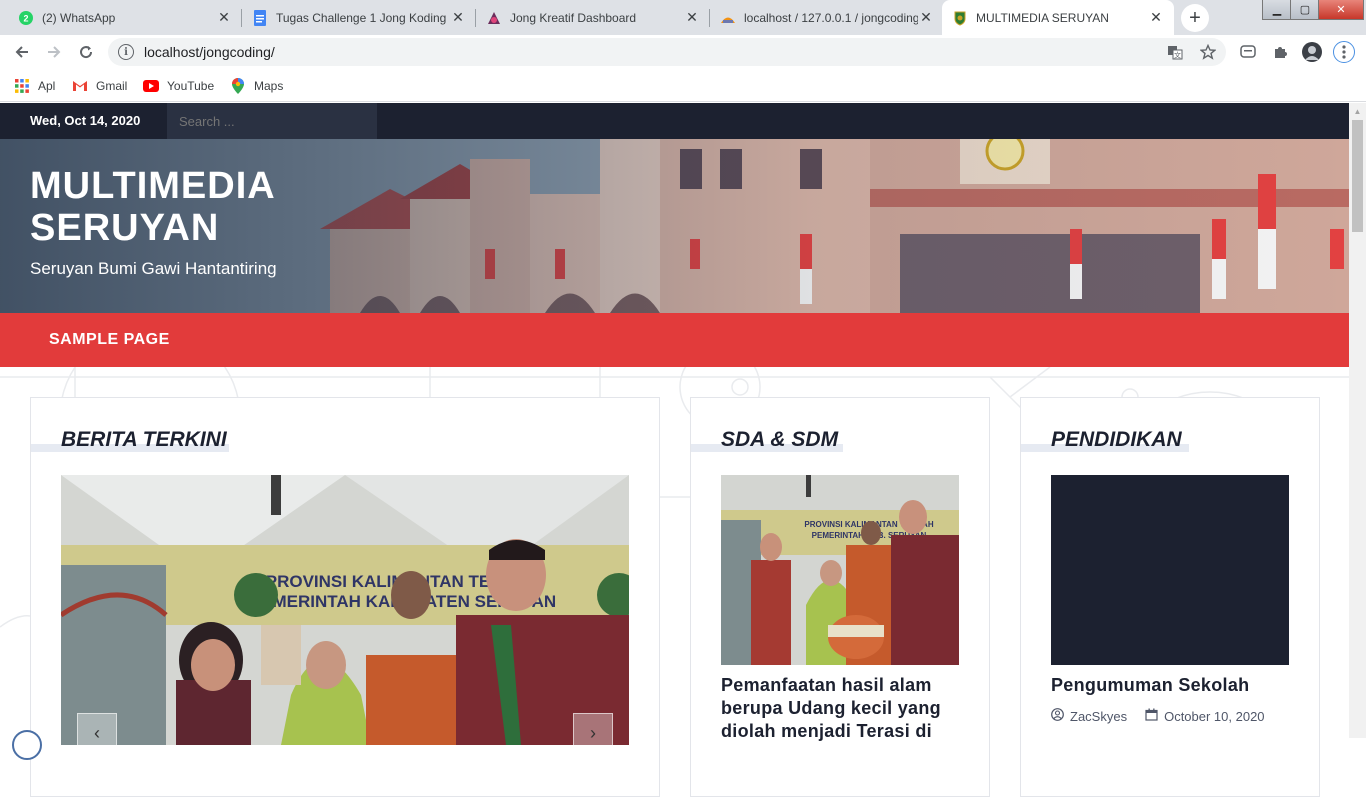  Describe the element at coordinates (1098, 716) in the screenshot. I see `post-author: ZacSkyes` at that location.